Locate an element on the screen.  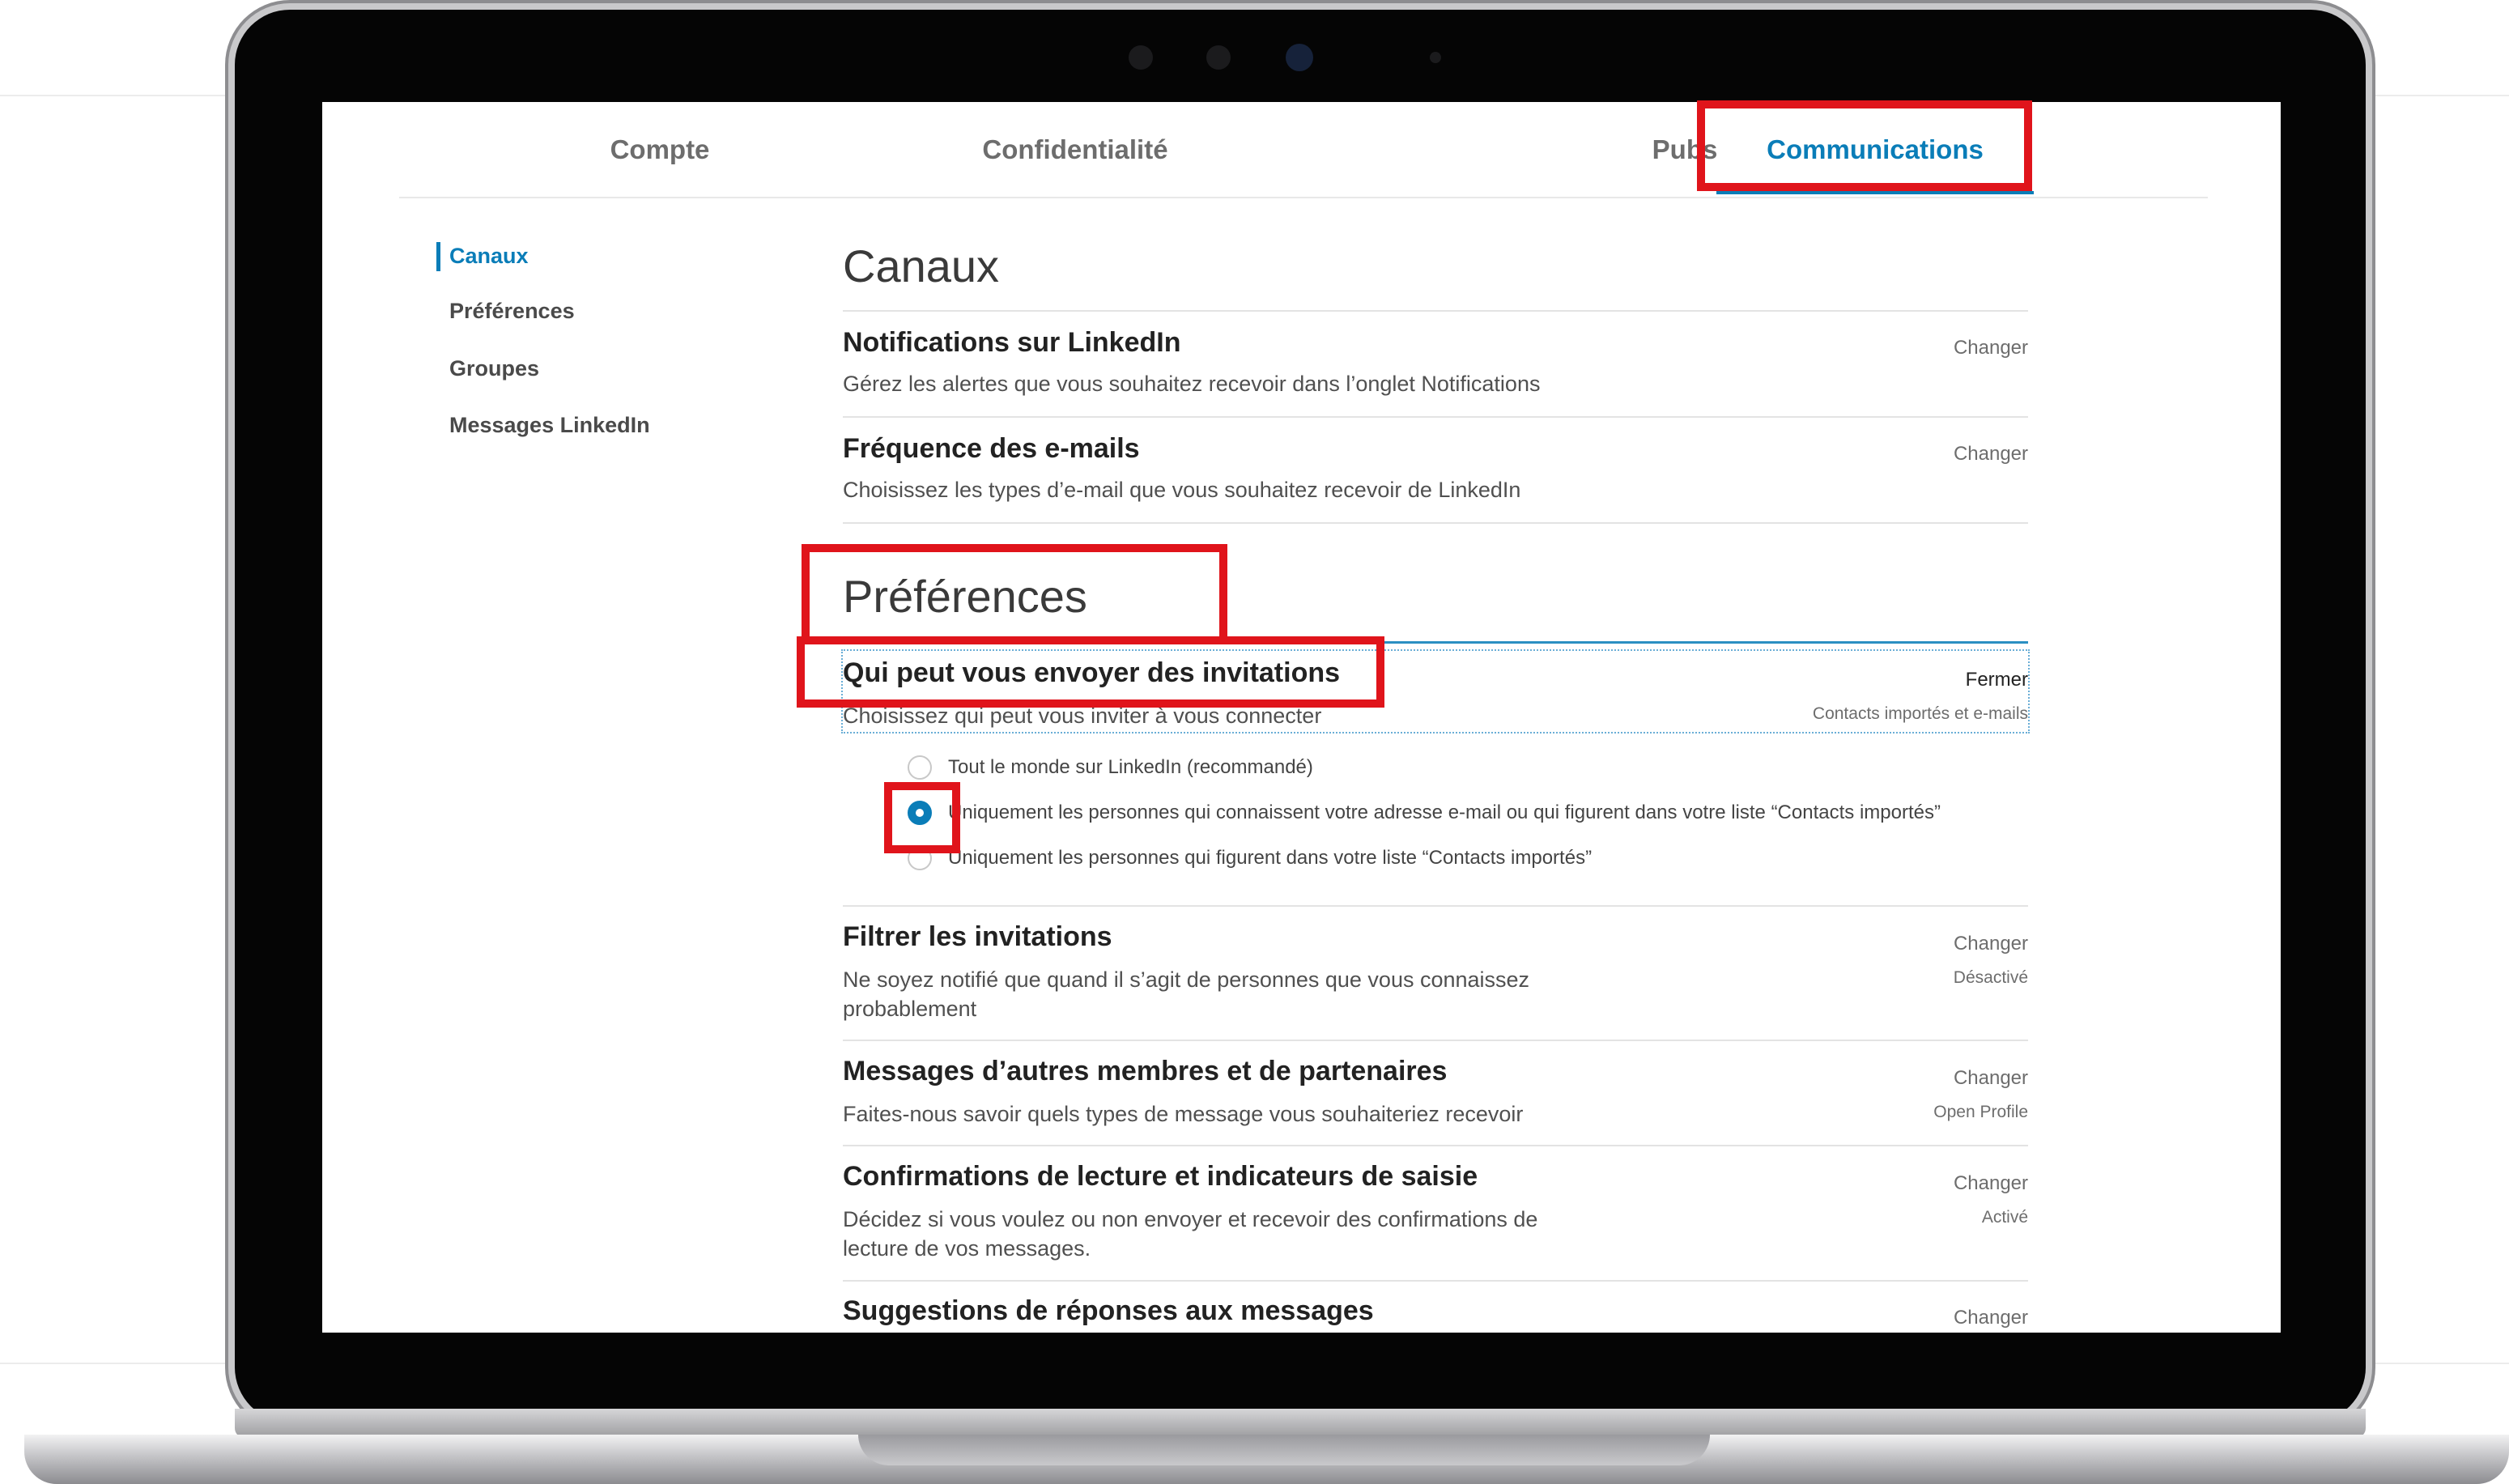
sidebar-item-canaux: Canaux is located at coordinates (489, 256).